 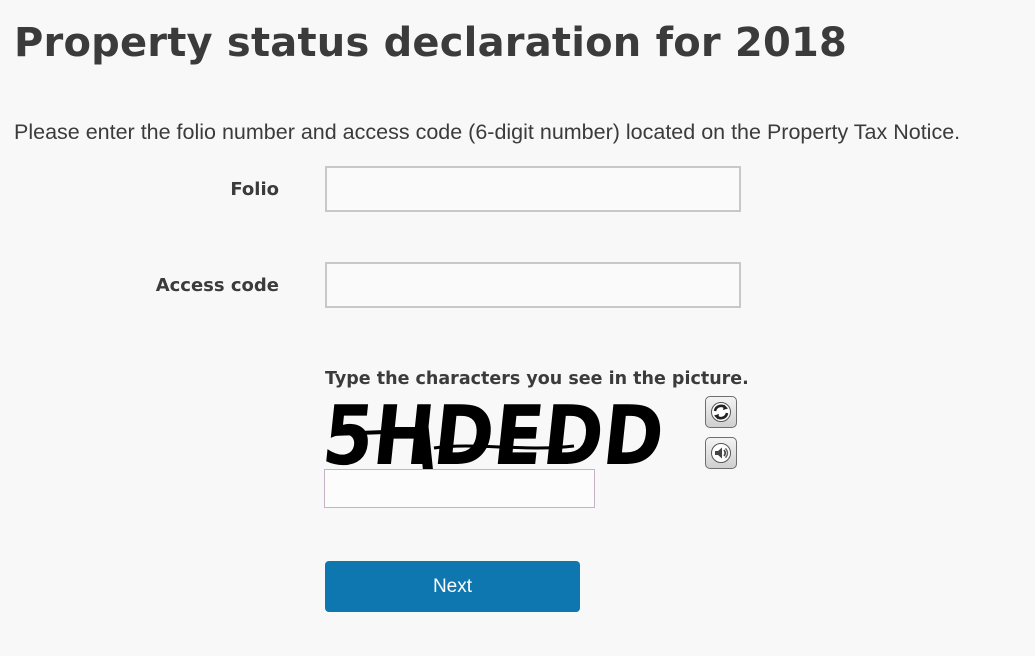 What do you see at coordinates (431, 43) in the screenshot?
I see `page-title: Property status declaration for 2018` at bounding box center [431, 43].